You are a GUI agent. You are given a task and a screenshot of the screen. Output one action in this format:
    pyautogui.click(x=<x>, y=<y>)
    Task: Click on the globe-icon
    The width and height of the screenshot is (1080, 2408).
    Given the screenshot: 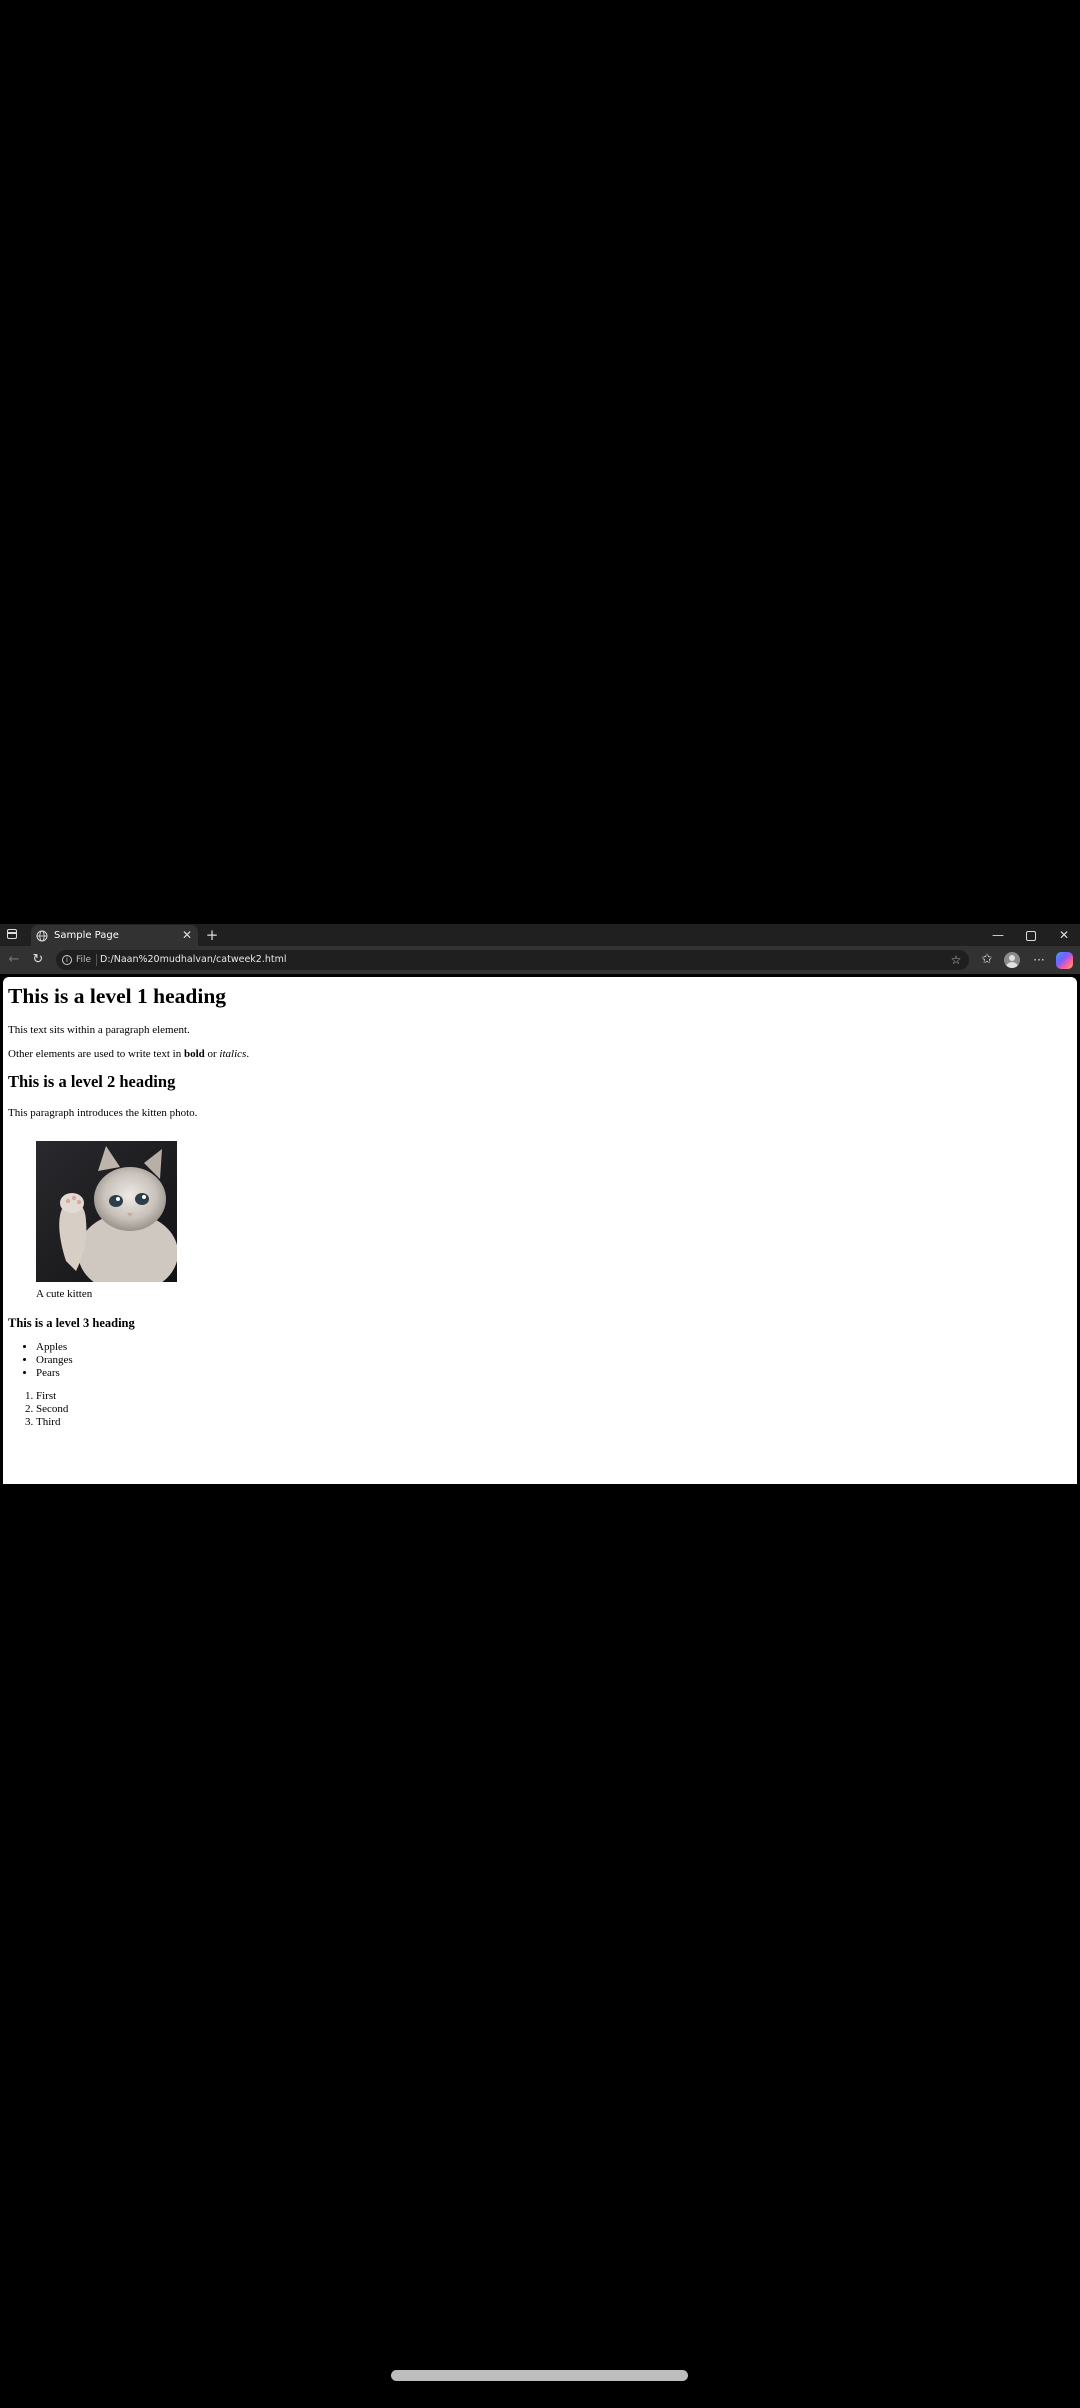 What is the action you would take?
    pyautogui.click(x=42, y=936)
    